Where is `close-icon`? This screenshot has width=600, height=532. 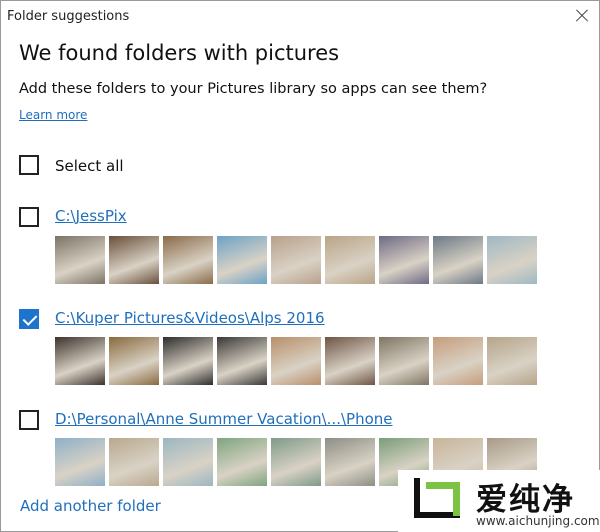 close-icon is located at coordinates (582, 16).